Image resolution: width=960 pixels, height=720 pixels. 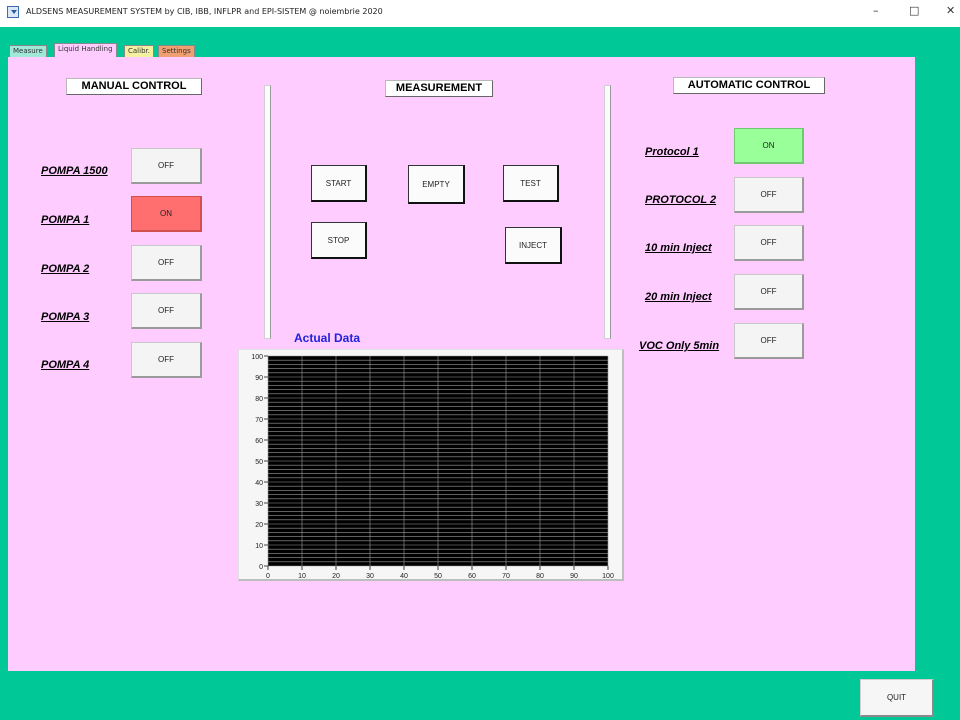 What do you see at coordinates (531, 183) in the screenshot?
I see `test-button: TEST` at bounding box center [531, 183].